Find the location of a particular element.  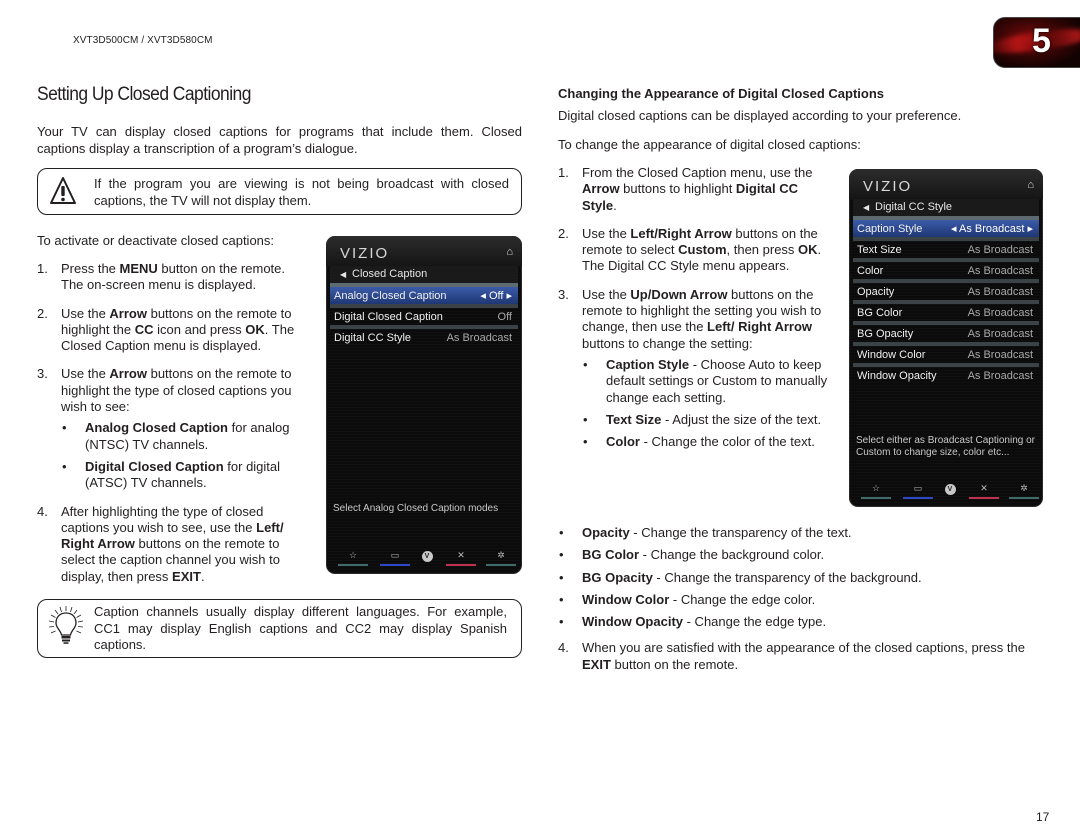

tv-breadcrumb: ◀ Closed Caption is located at coordinates (424, 274).